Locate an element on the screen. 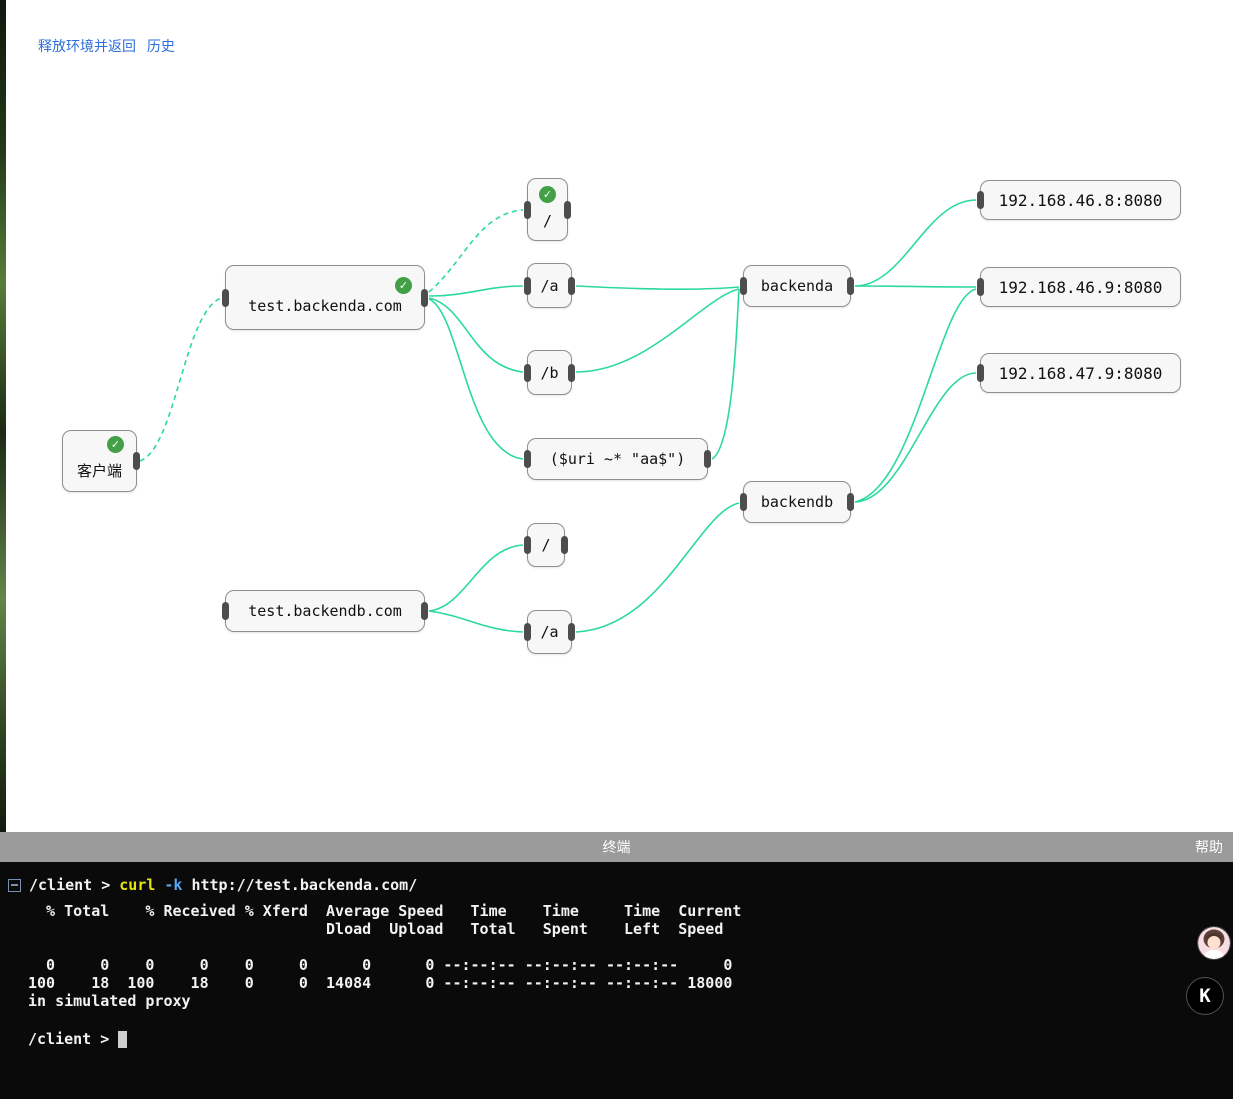 The height and width of the screenshot is (1099, 1233). node-label: 192.168.47.9:8080 is located at coordinates (1080, 373).